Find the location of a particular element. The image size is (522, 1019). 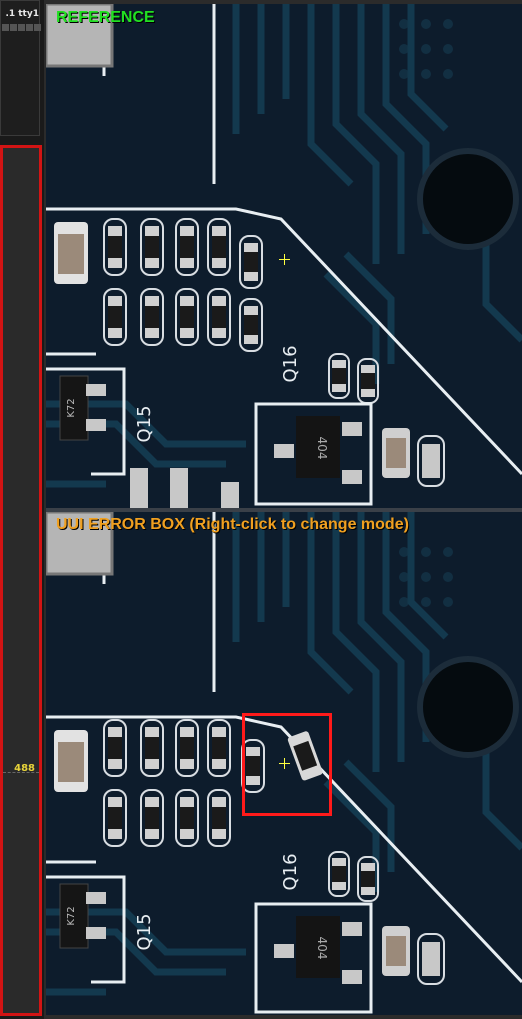

terminal-label: .1 tty1 is located at coordinates (22, 14).